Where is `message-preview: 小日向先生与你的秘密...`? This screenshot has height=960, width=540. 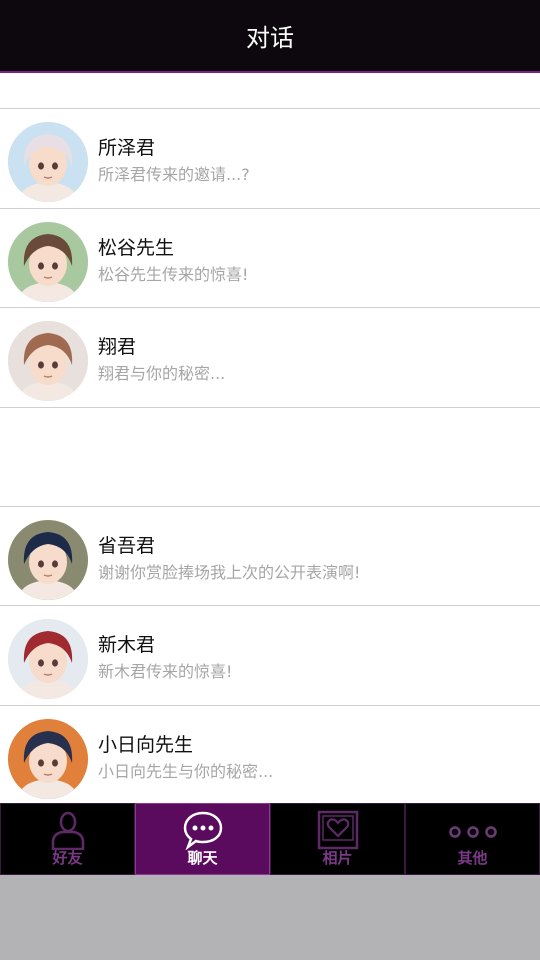 message-preview: 小日向先生与你的秘密... is located at coordinates (186, 771).